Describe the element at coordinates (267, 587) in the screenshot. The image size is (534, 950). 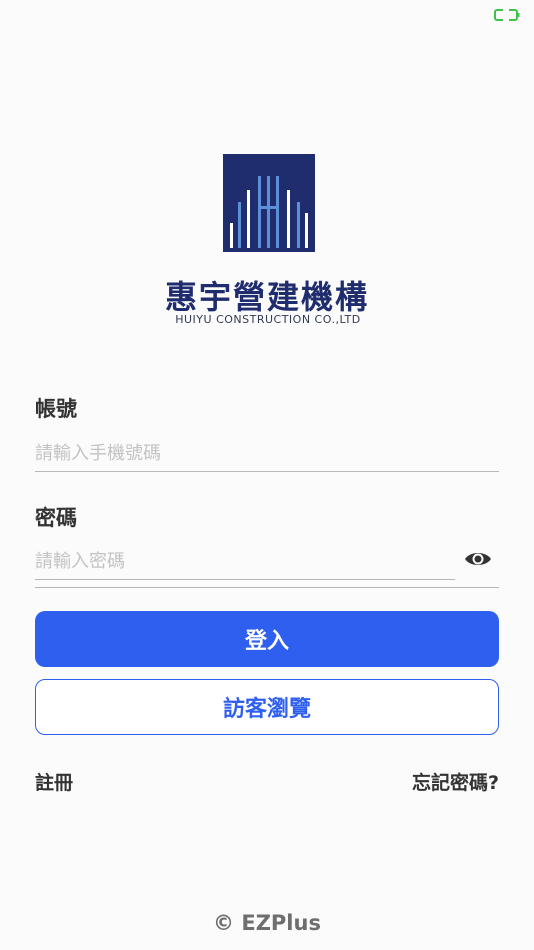
I see `password-underline` at that location.